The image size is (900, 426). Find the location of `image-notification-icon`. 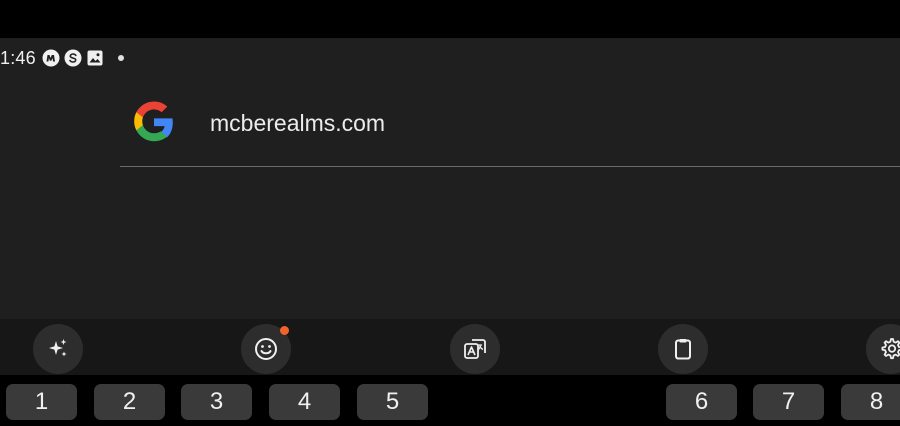

image-notification-icon is located at coordinates (95, 58).